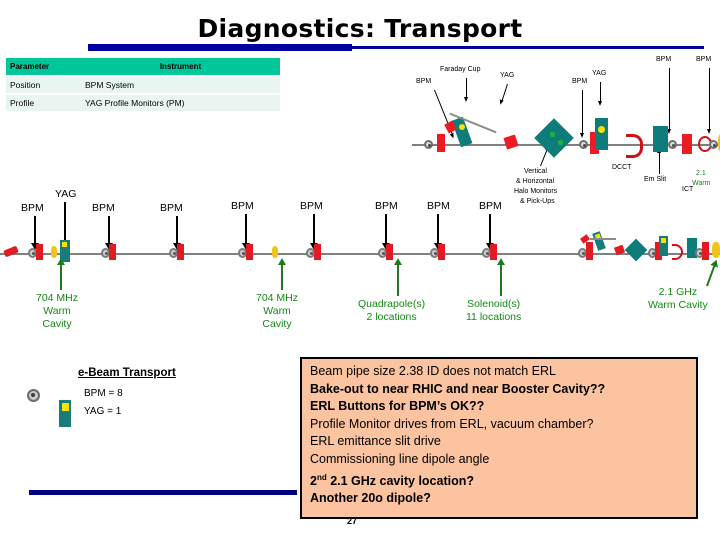 This screenshot has height=540, width=720. I want to click on beamline-label-bpm-5: BPM, so click(311, 206).